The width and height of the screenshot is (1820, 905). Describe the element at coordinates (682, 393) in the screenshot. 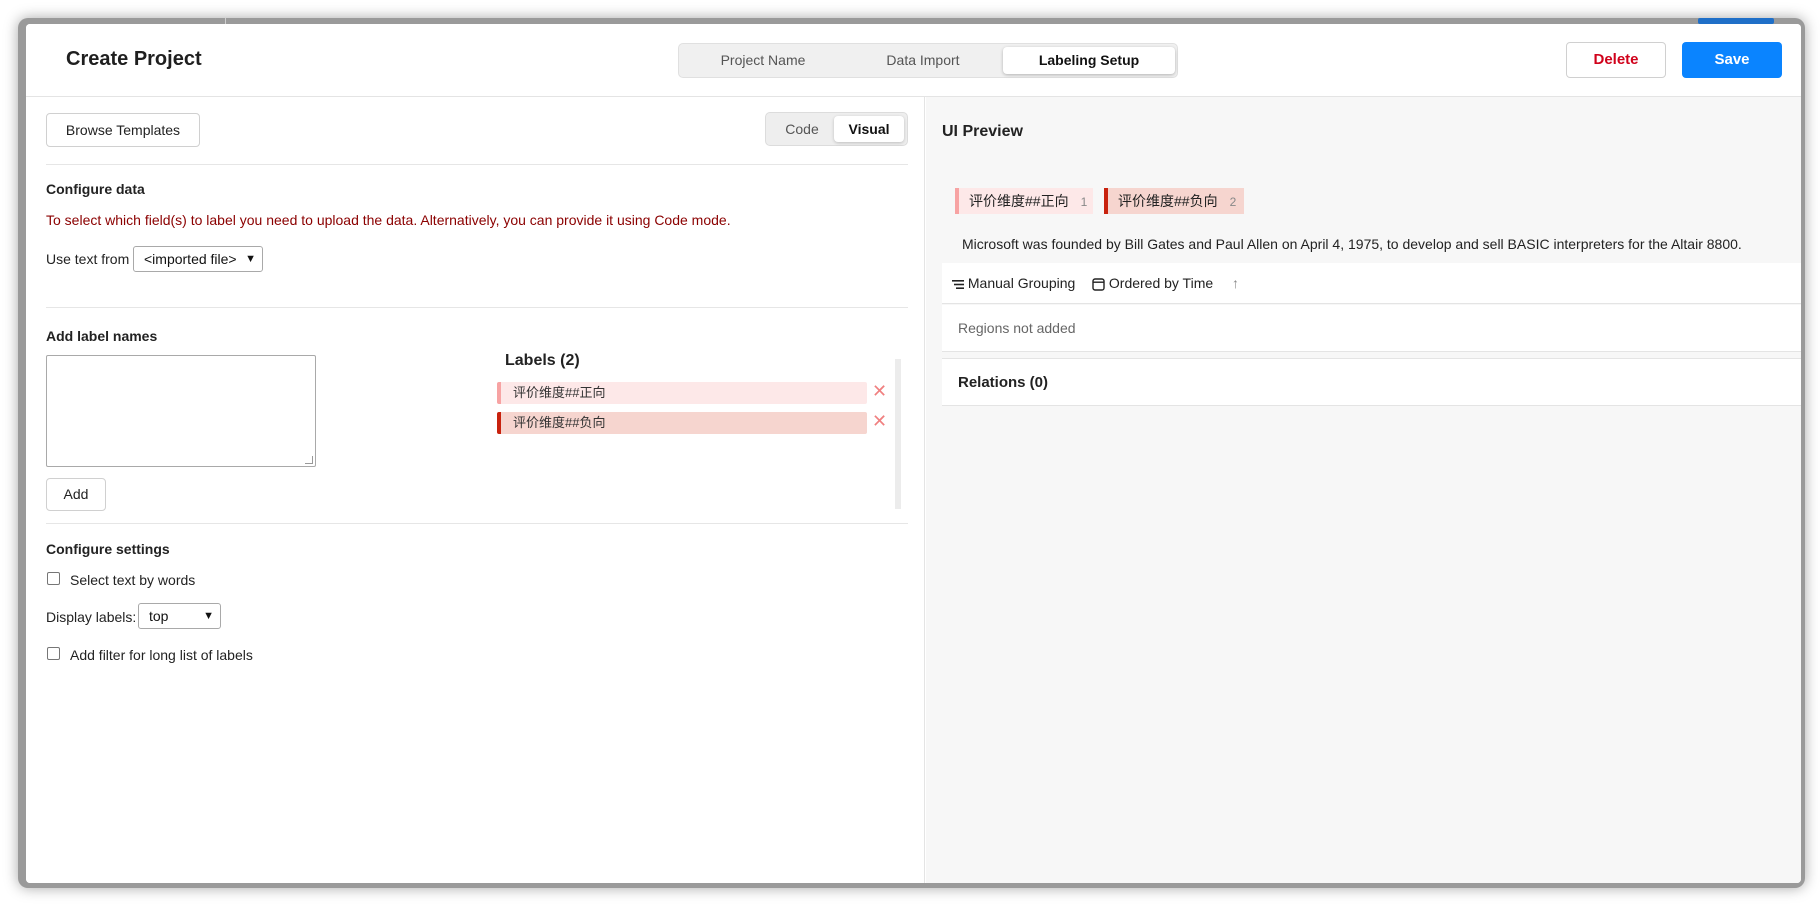

I see `label-item-positive: 评价维度##正向` at that location.